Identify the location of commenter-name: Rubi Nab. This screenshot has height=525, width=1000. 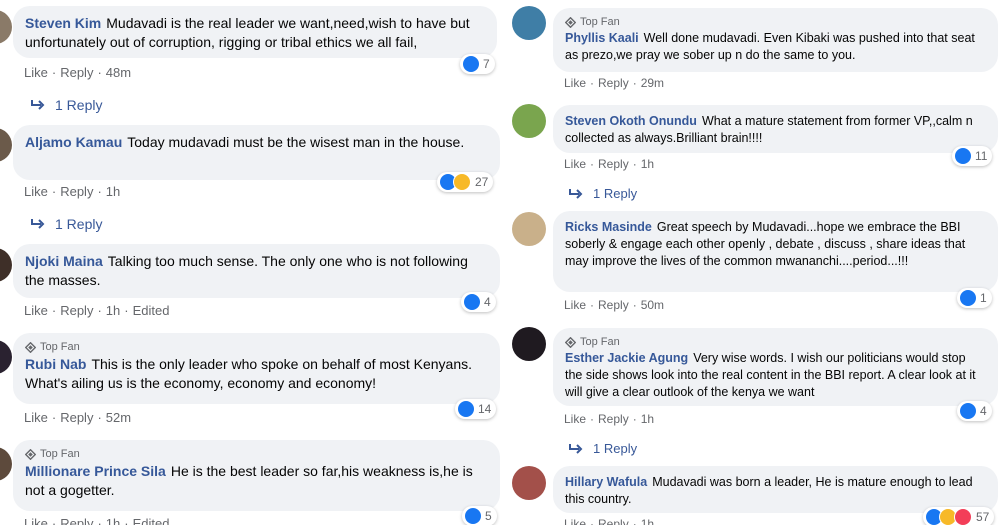
(55, 364).